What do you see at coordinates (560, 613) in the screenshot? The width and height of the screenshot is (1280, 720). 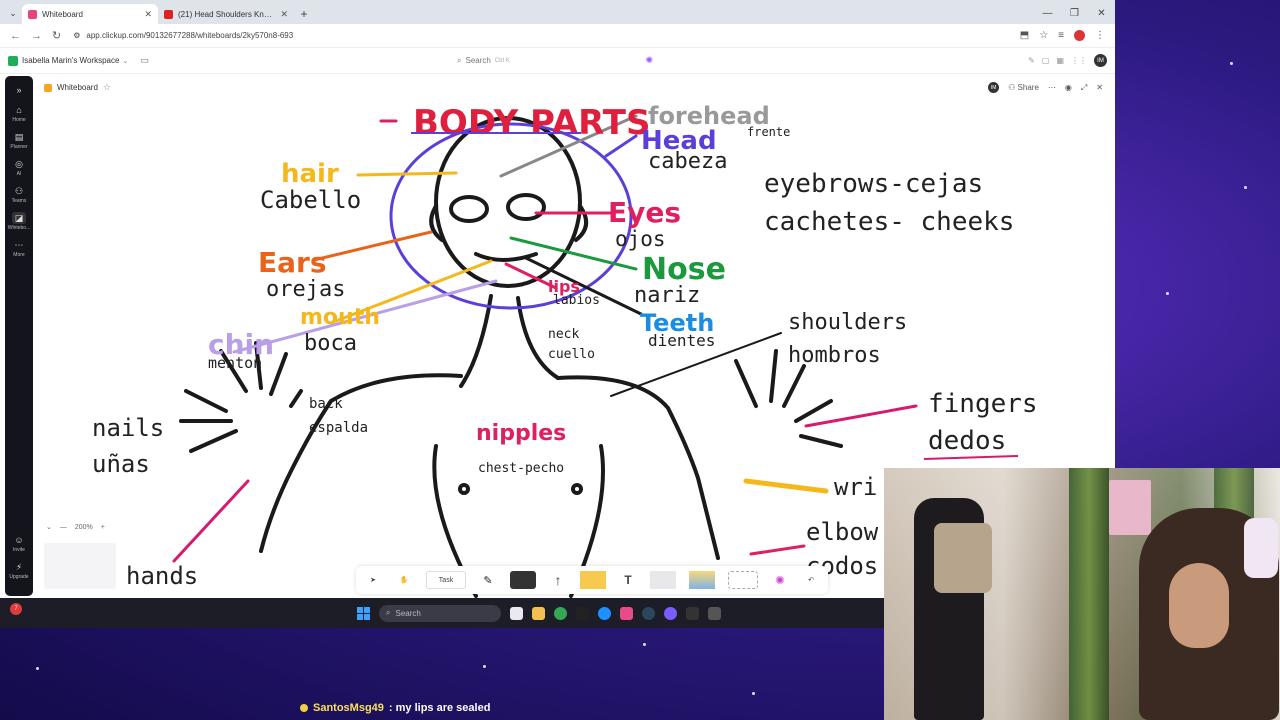 I see `chrome-icon` at bounding box center [560, 613].